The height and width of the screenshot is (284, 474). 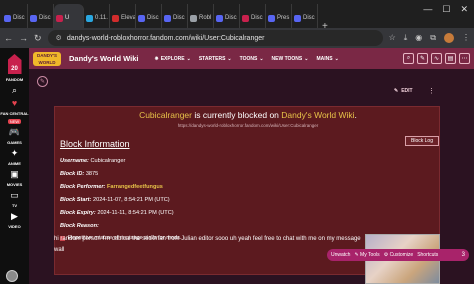 What do you see at coordinates (38, 38) in the screenshot?
I see `reload-icon: ↻` at bounding box center [38, 38].